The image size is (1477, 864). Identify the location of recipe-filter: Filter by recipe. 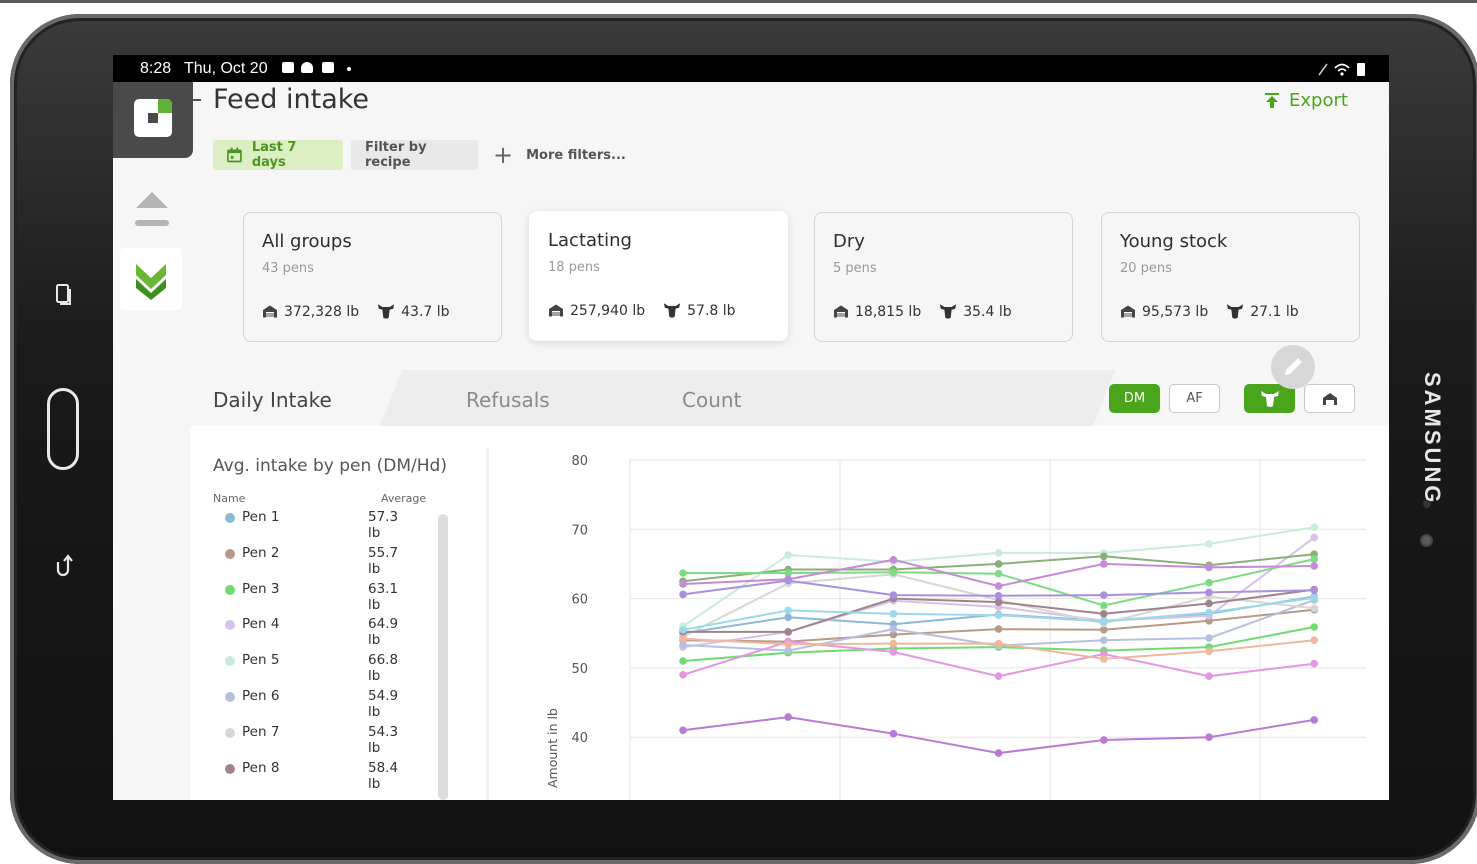
(414, 155).